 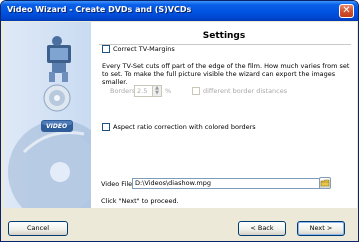 I want to click on close-button: ✕, so click(x=346, y=11).